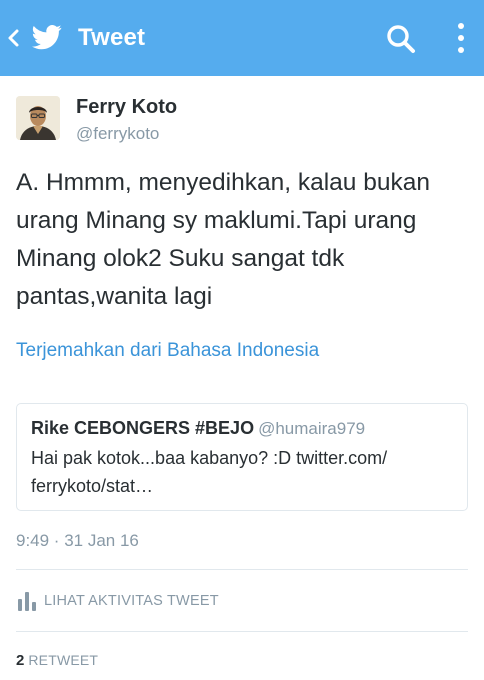 Image resolution: width=484 pixels, height=680 pixels. Describe the element at coordinates (27, 601) in the screenshot. I see `bar-chart-icon` at that location.